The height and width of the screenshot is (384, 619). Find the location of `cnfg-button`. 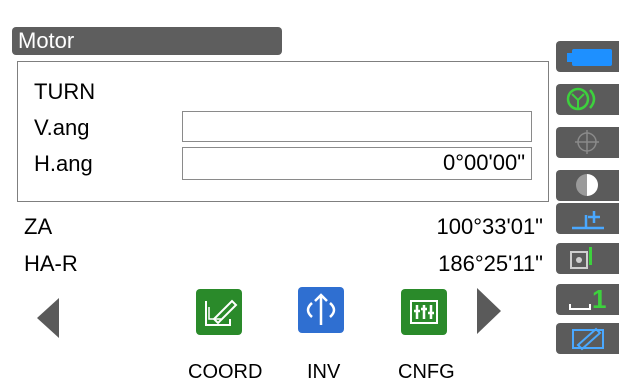

cnfg-button is located at coordinates (424, 312).